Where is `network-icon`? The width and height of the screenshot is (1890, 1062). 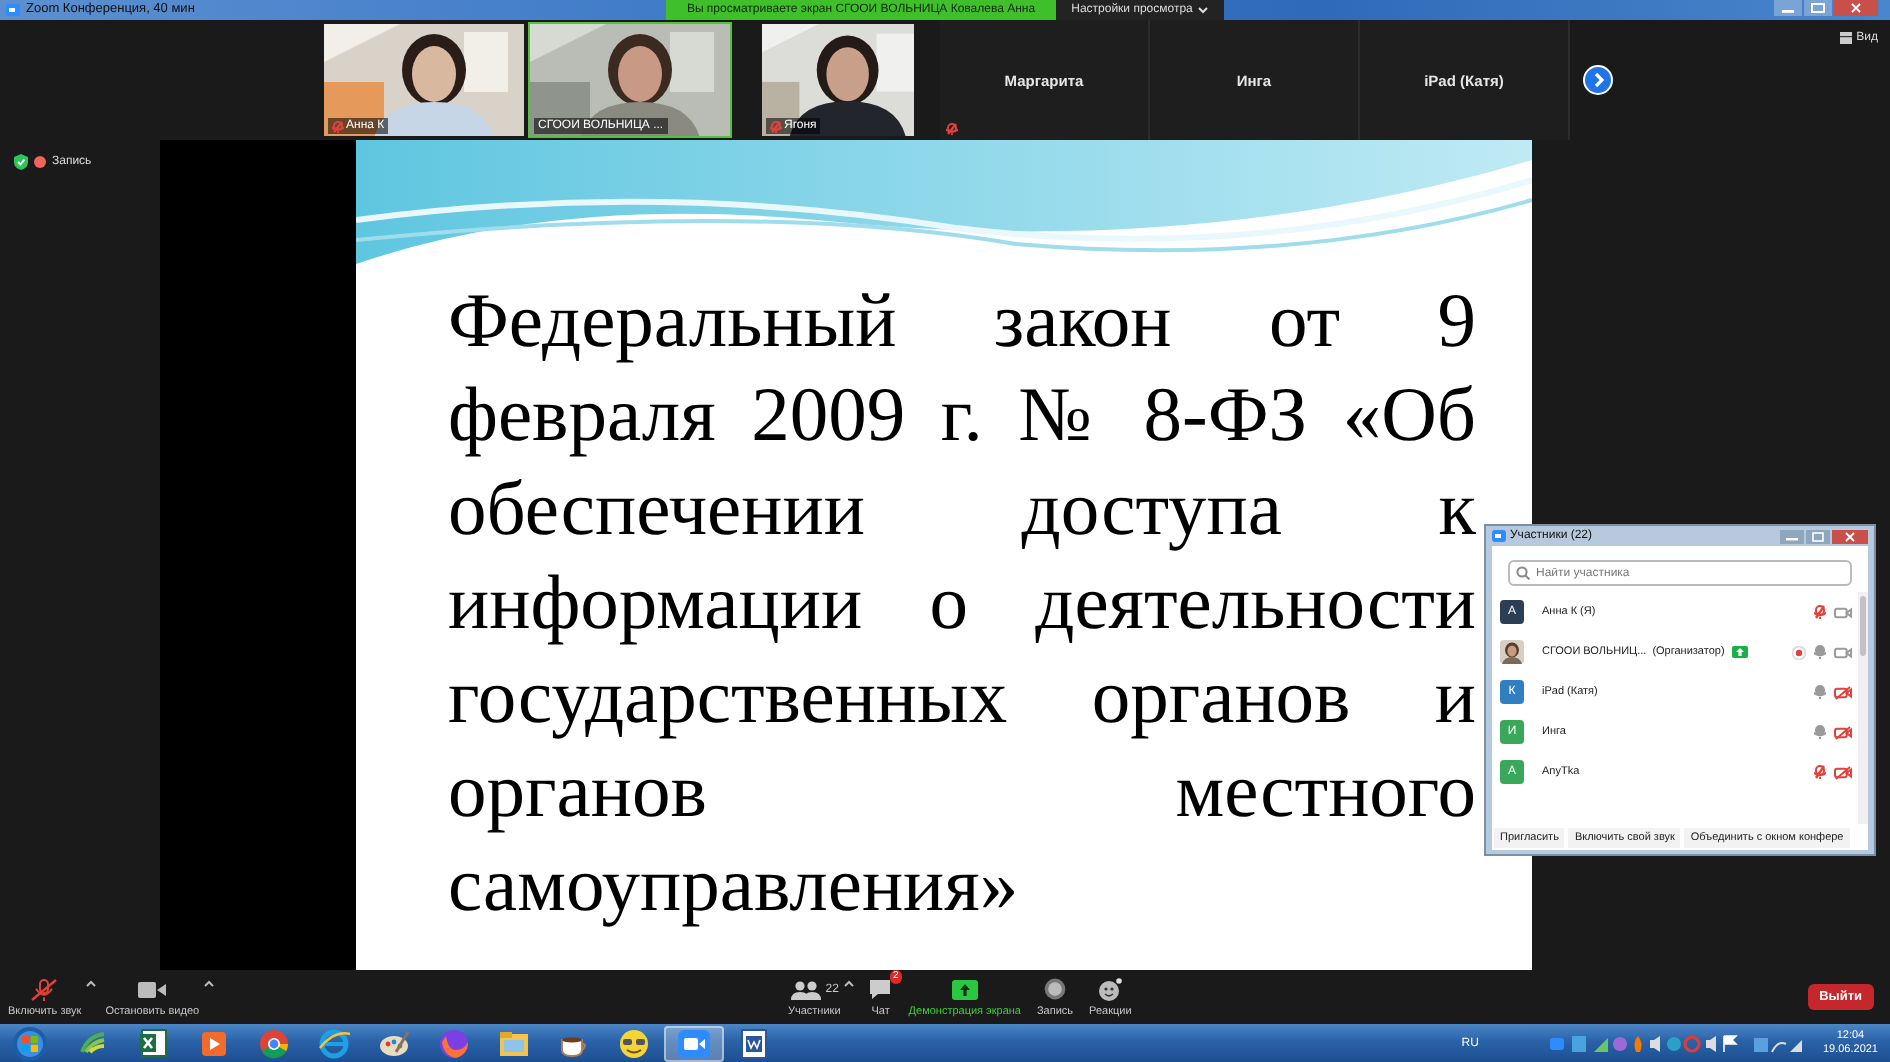
network-icon is located at coordinates (1778, 1043).